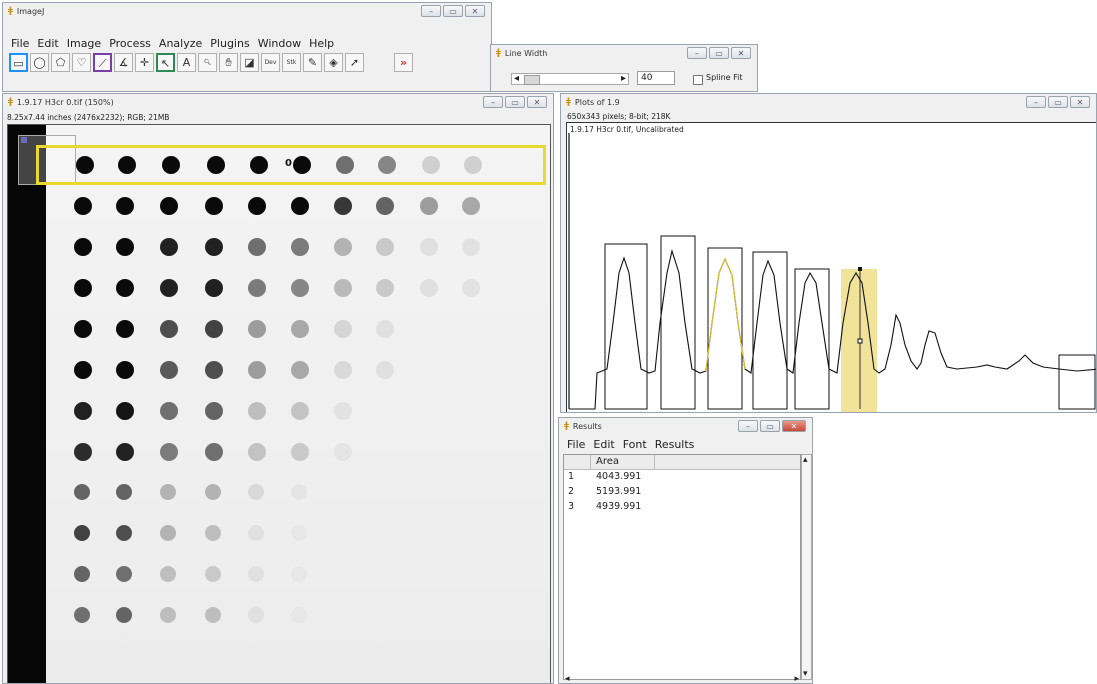 Image resolution: width=1097 pixels, height=684 pixels. What do you see at coordinates (860, 341) in the screenshot?
I see `peak-selection-handle-mid` at bounding box center [860, 341].